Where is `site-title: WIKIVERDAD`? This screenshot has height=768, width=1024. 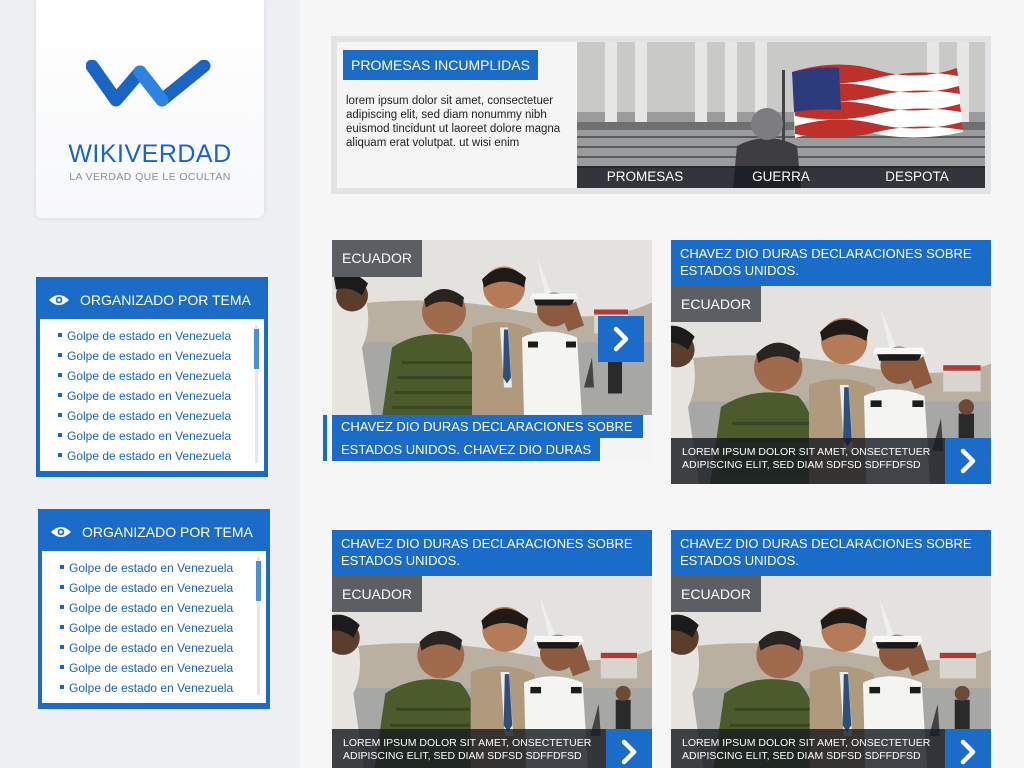 site-title: WIKIVERDAD is located at coordinates (150, 154).